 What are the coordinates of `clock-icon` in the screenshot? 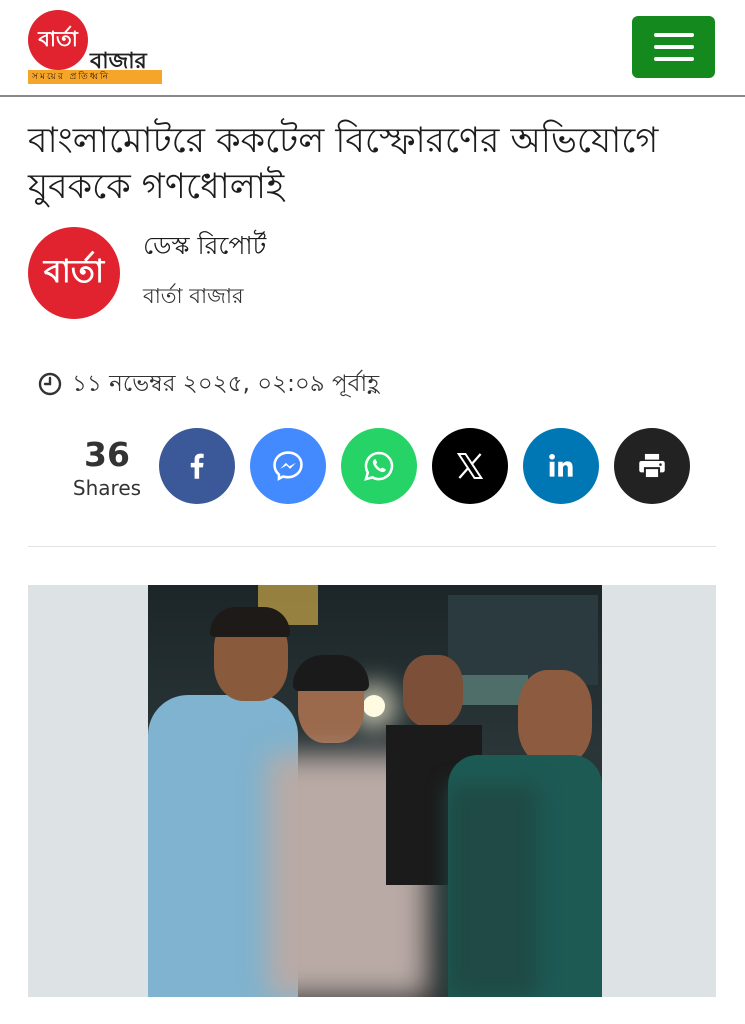 It's located at (50, 384).